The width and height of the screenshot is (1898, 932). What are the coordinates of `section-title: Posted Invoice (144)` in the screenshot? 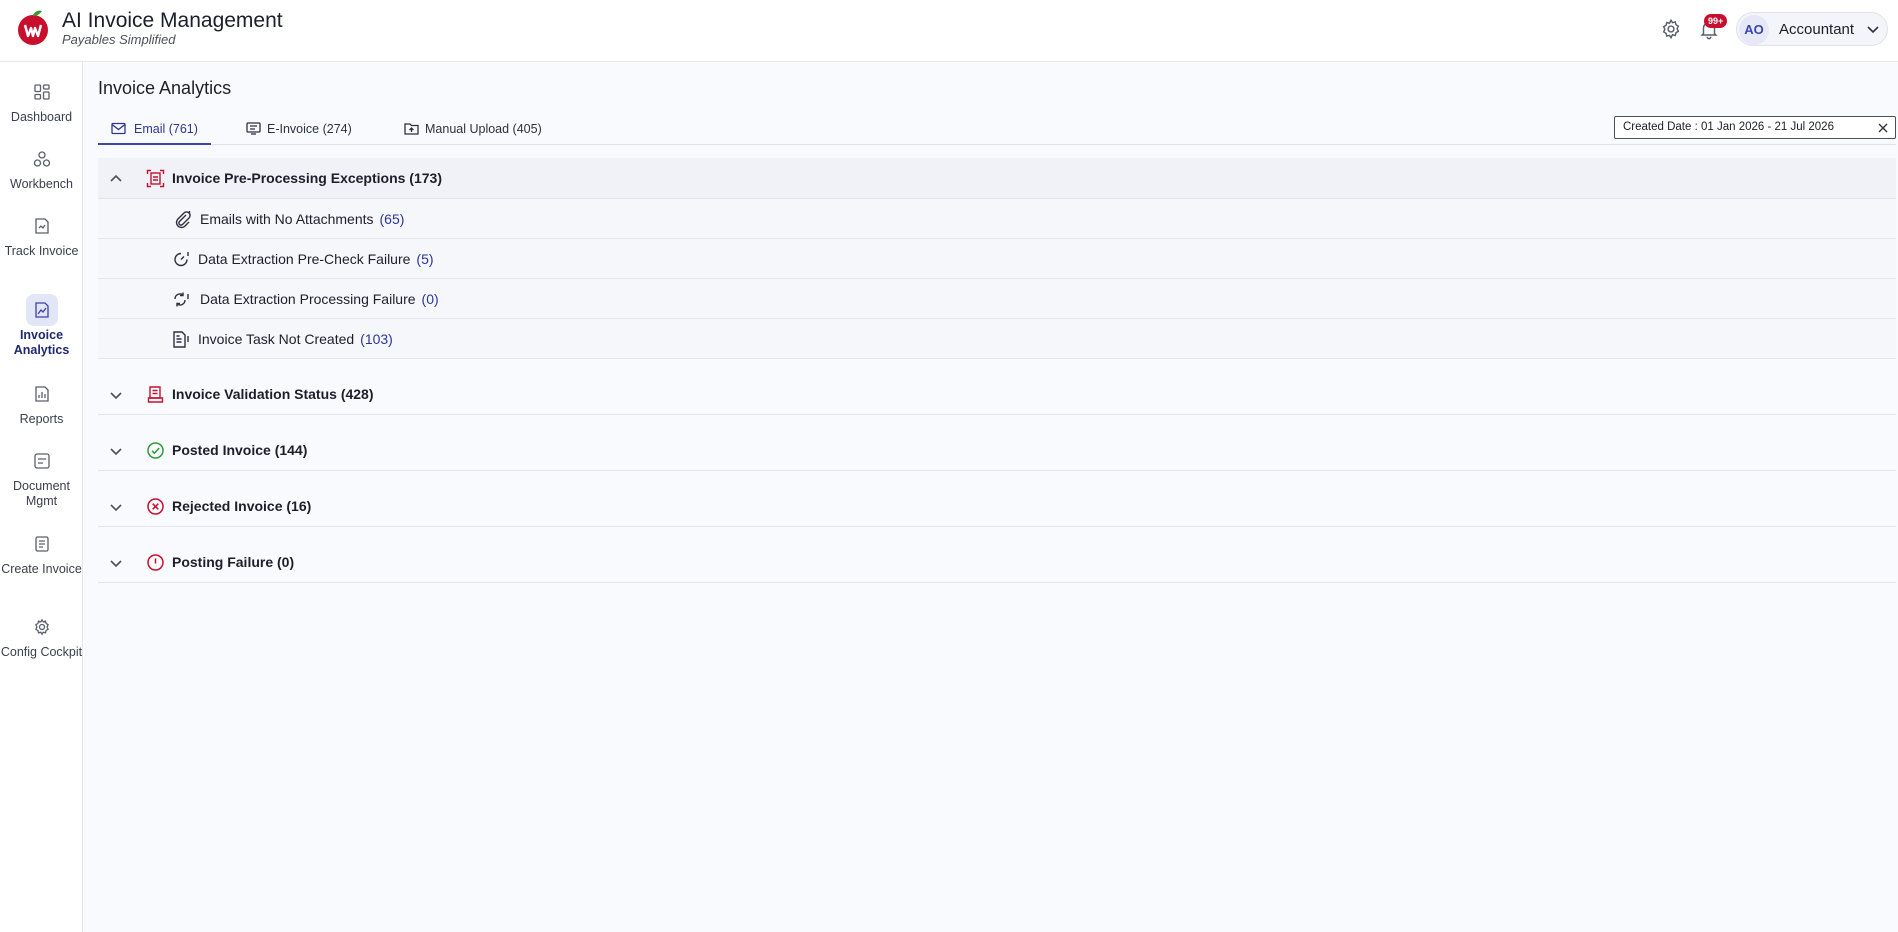 It's located at (240, 450).